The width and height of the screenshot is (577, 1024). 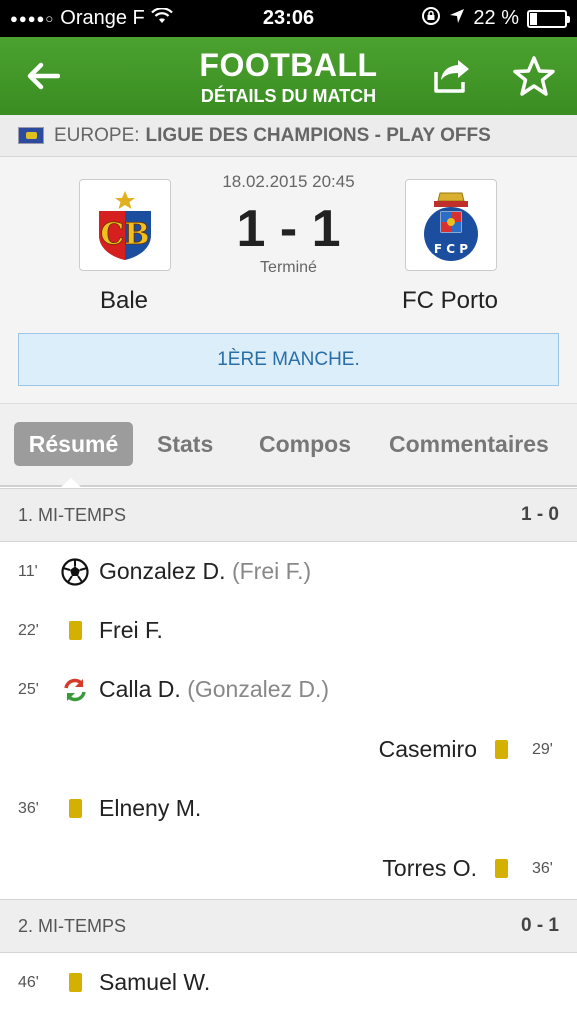 I want to click on away-team-name: FC Porto, so click(x=450, y=301).